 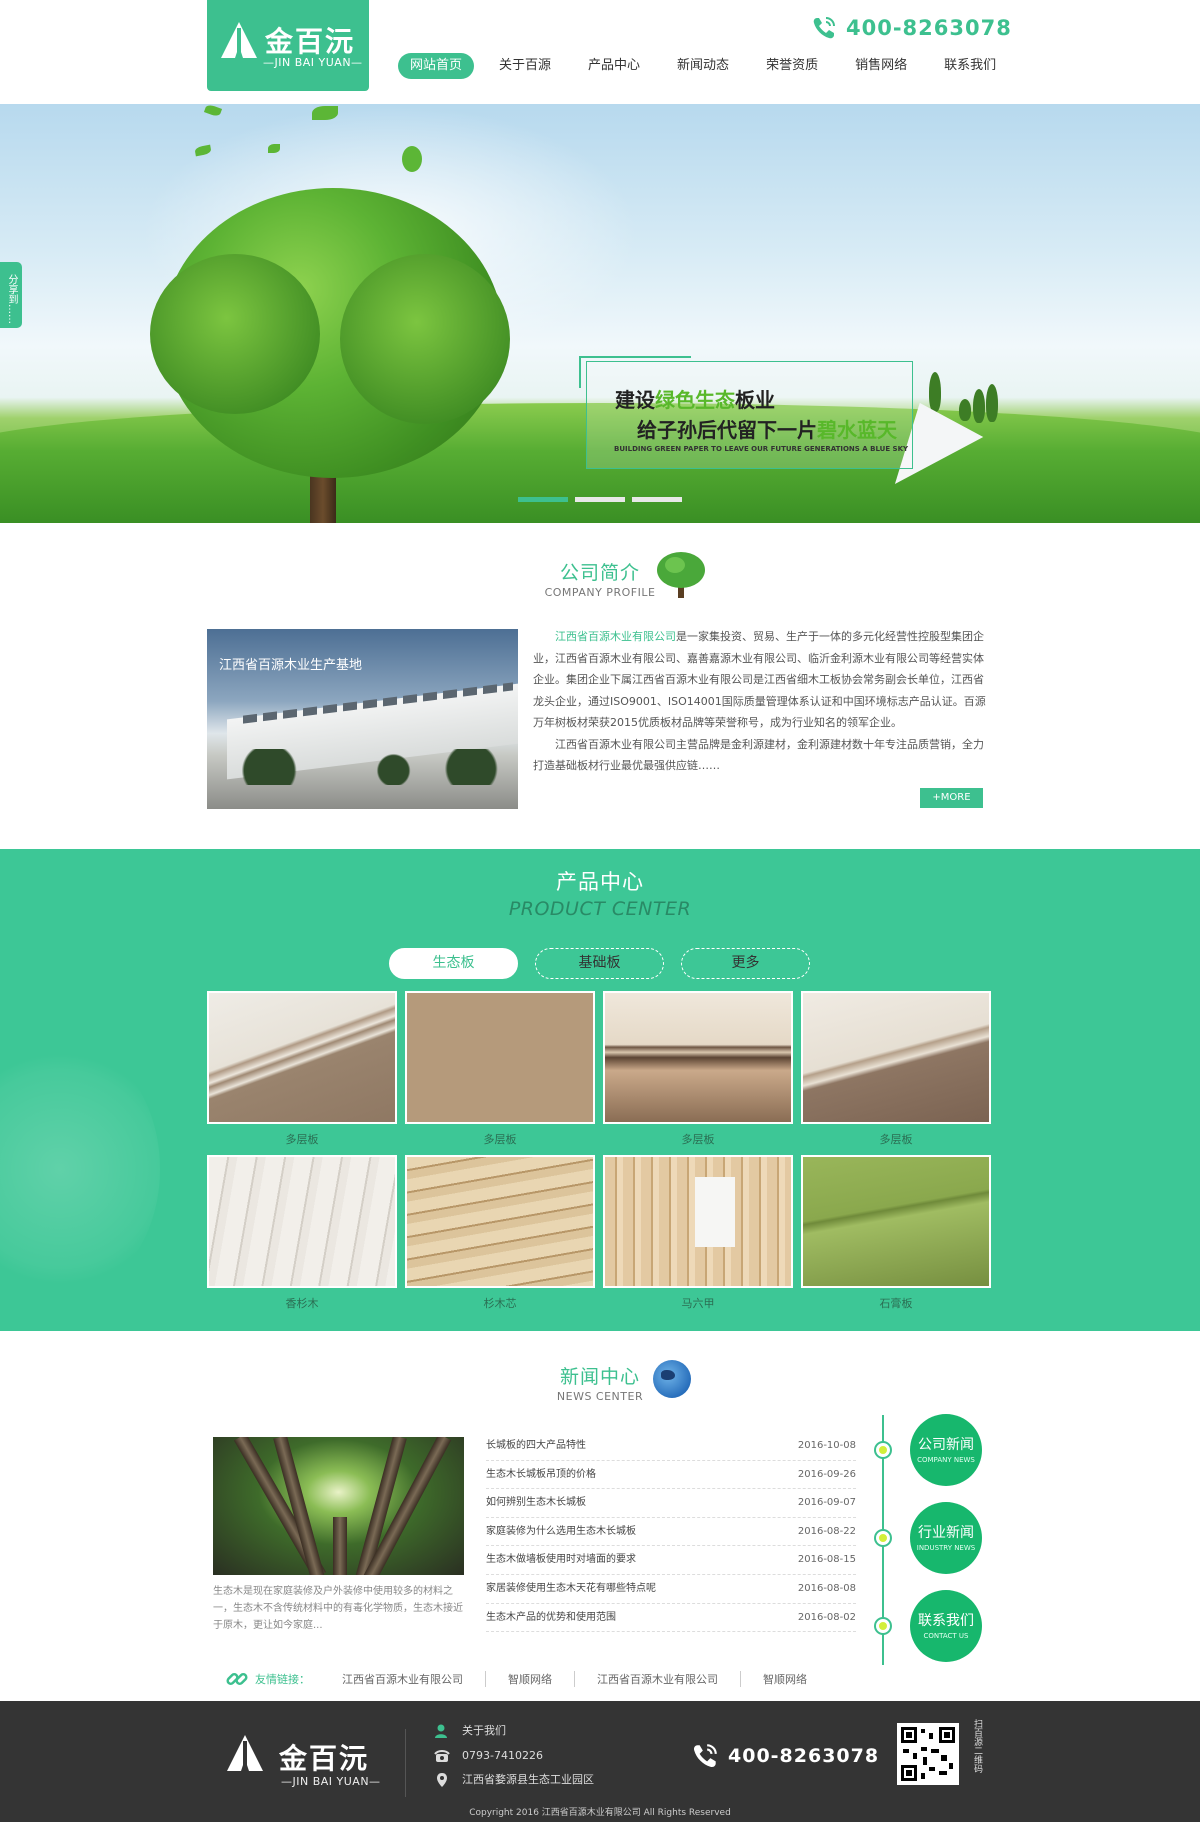 I want to click on hotline-number: 400-8263078, so click(x=929, y=28).